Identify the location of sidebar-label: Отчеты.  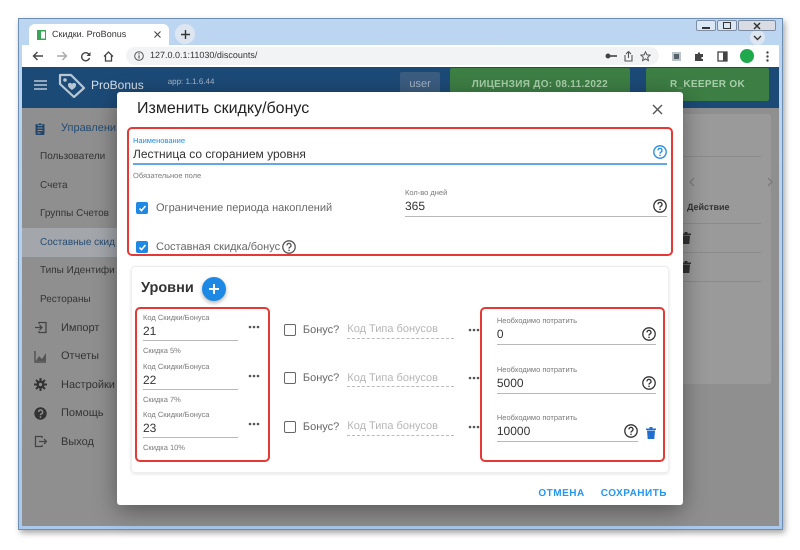
(80, 356).